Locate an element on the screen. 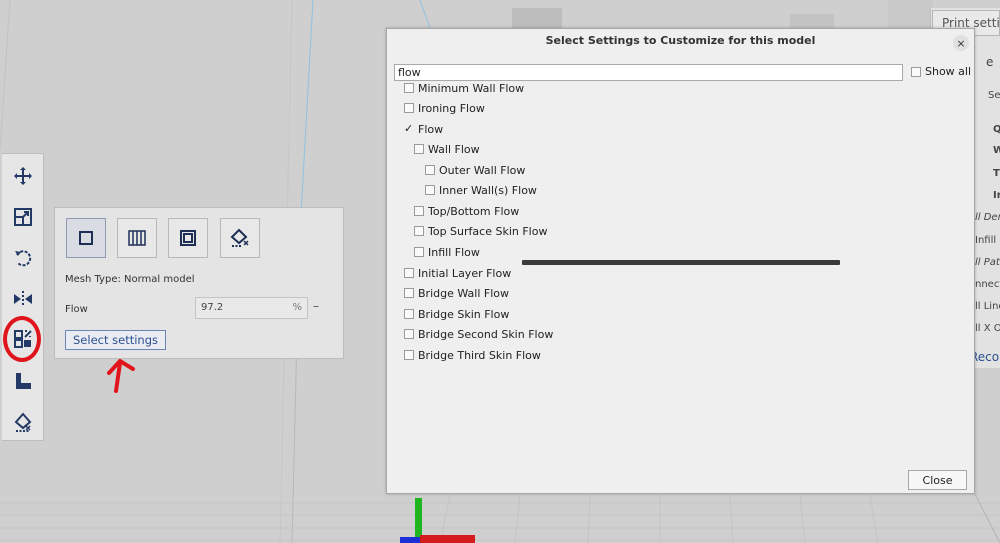  scale-icon is located at coordinates (23, 217).